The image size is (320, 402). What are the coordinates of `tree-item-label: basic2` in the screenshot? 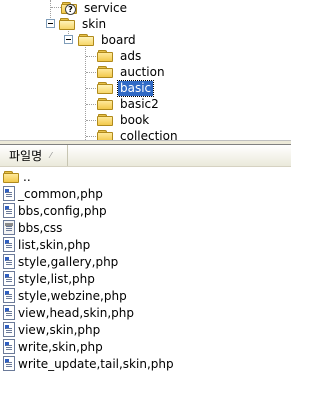 It's located at (139, 103).